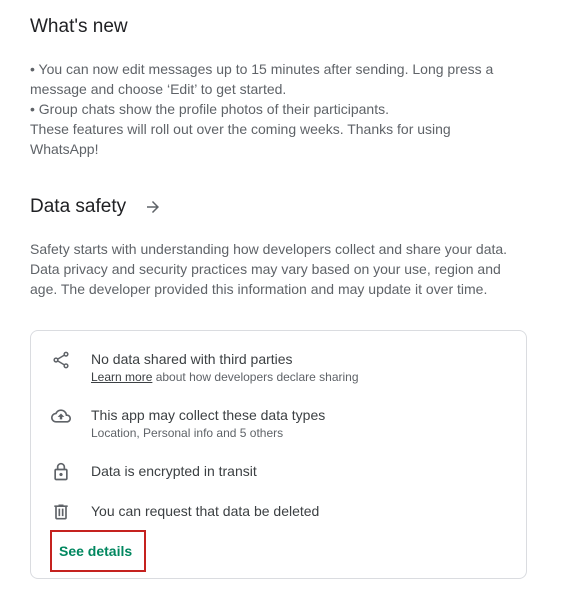 This screenshot has height=604, width=583. I want to click on data-safety-item-primary: You can request that data be deleted, so click(205, 511).